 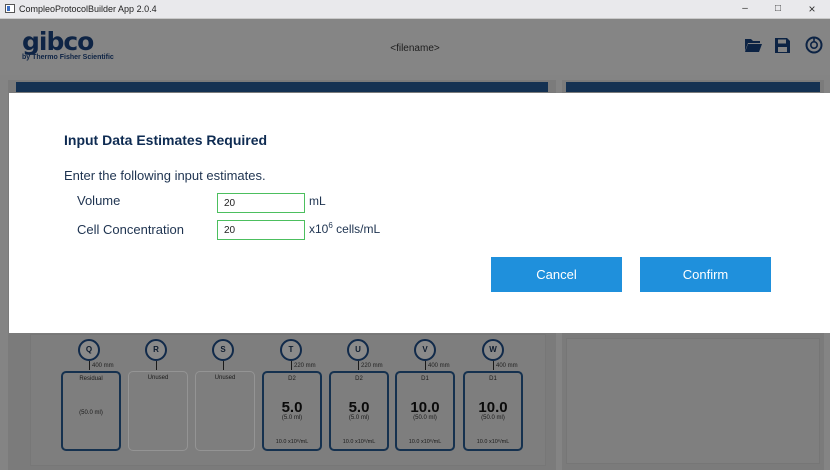 I want to click on port-circle: T, so click(x=291, y=350).